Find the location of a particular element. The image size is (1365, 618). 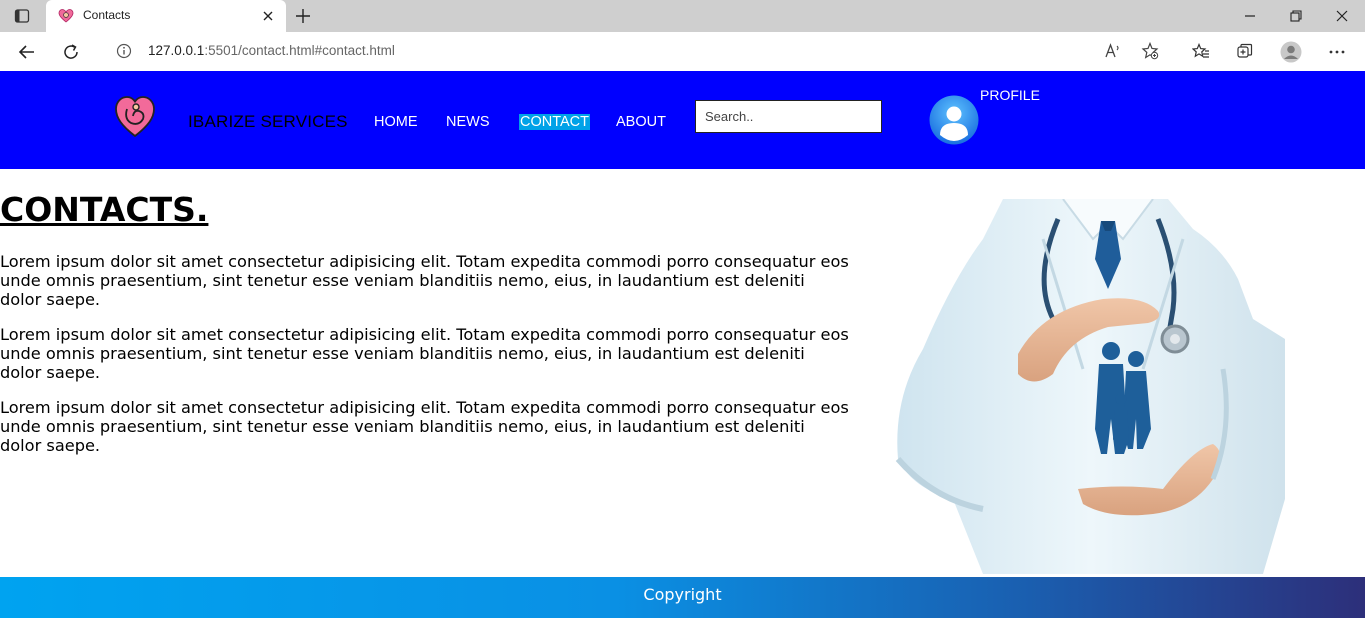

close-tab-icon is located at coordinates (268, 16).